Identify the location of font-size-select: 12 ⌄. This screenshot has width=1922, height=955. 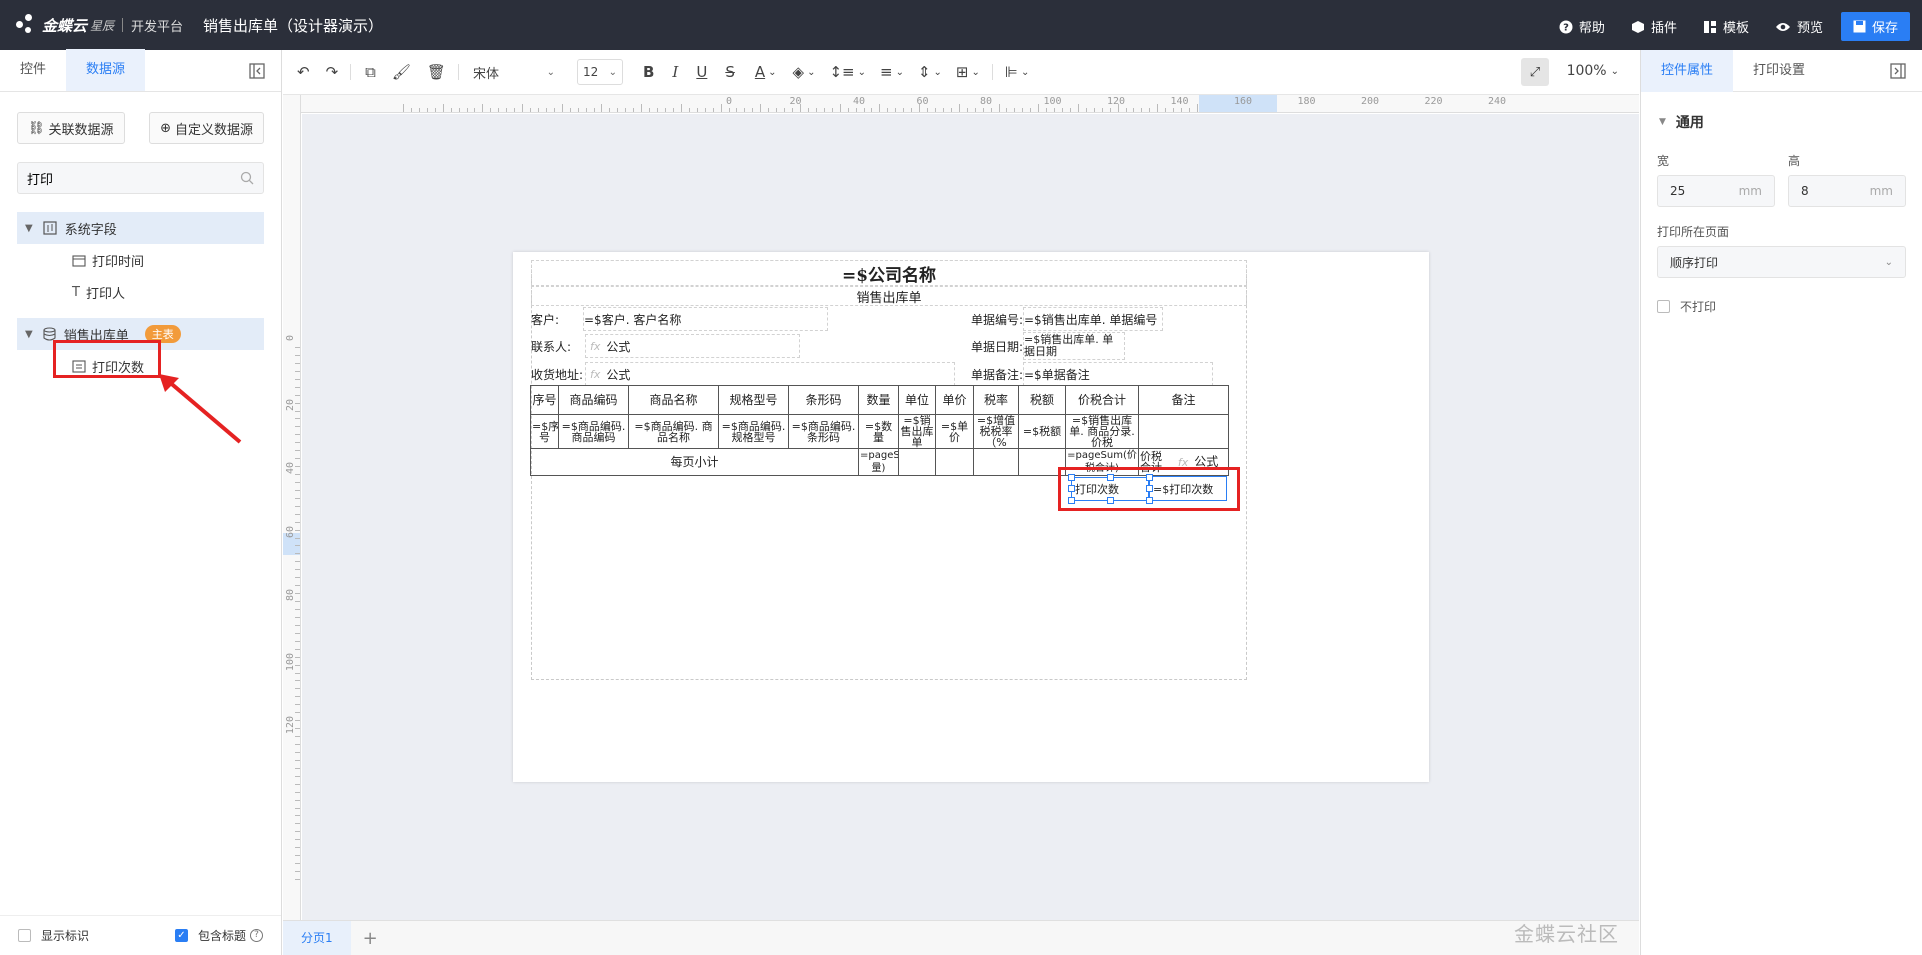
(599, 72).